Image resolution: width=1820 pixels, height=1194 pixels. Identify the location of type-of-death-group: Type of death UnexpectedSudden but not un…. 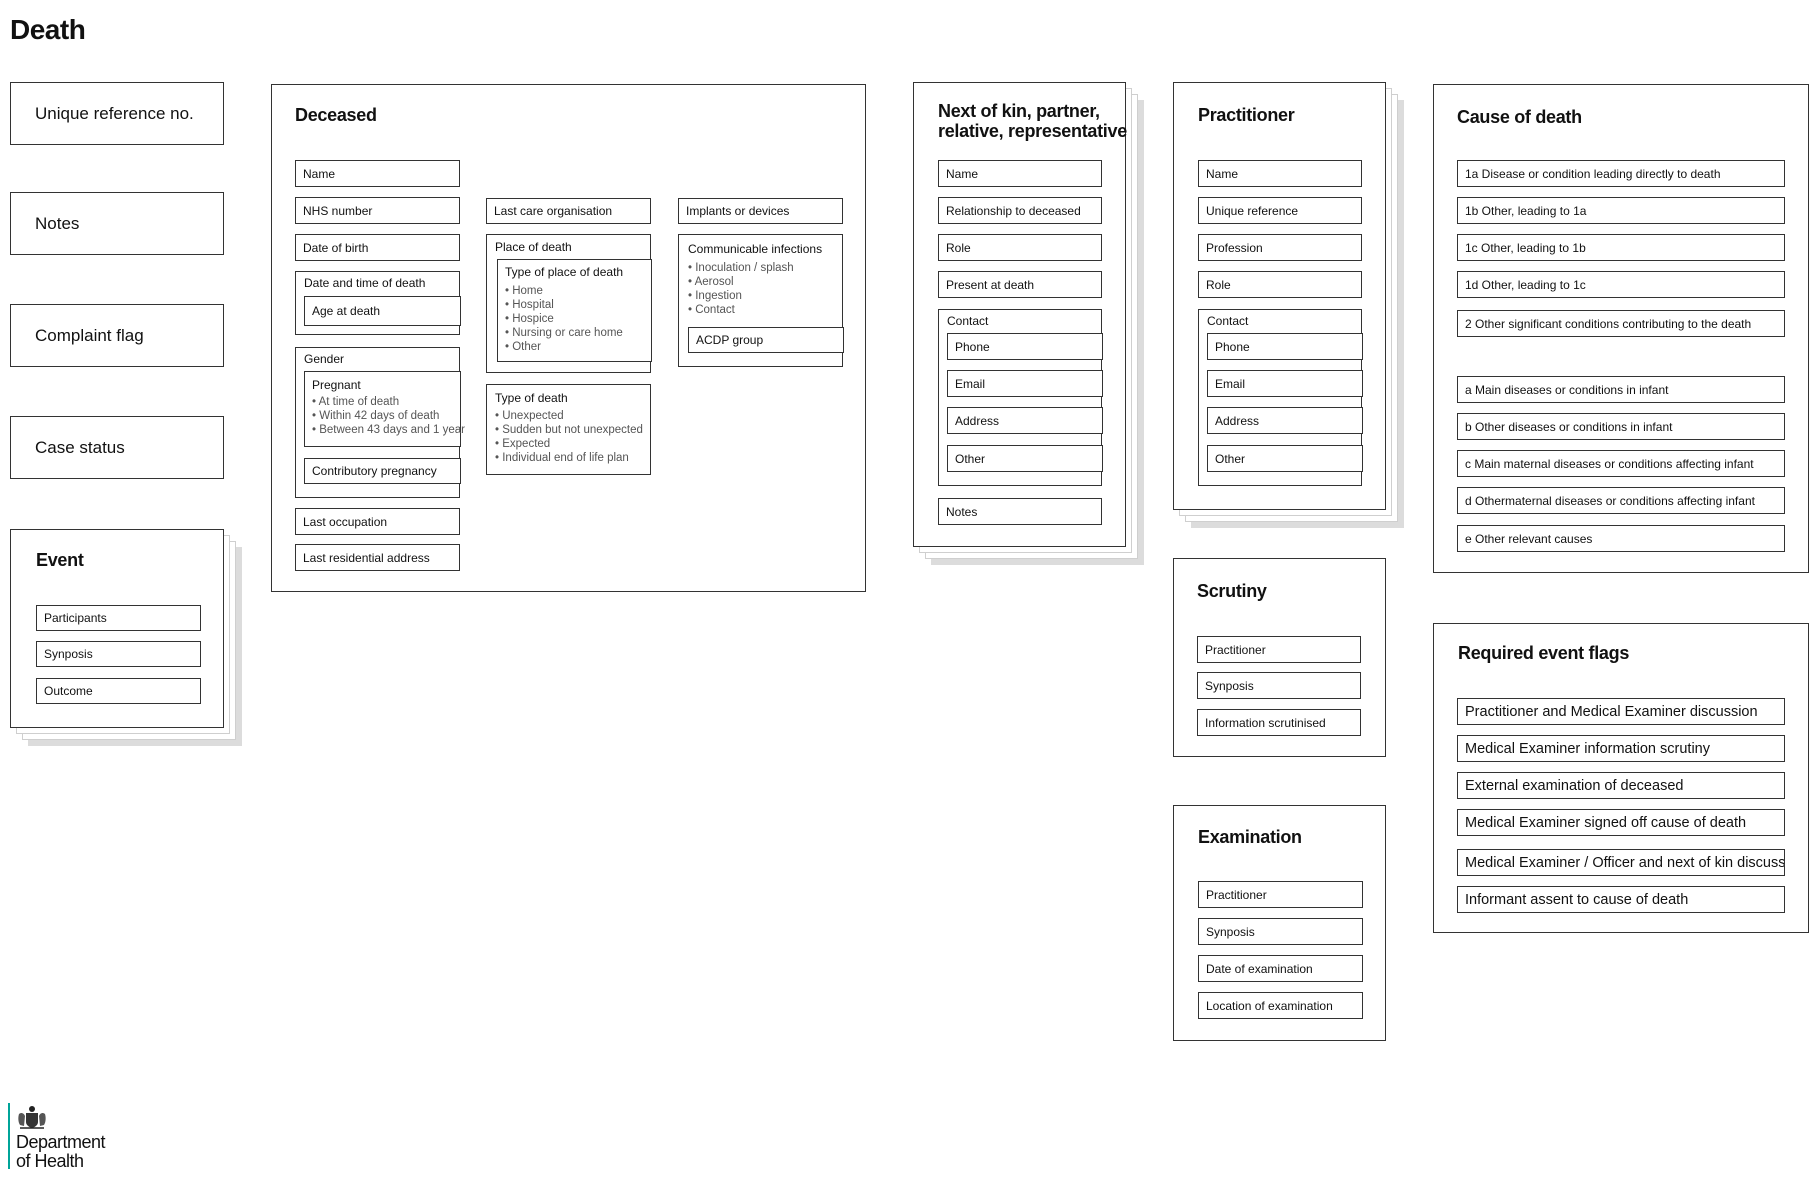
(568, 429).